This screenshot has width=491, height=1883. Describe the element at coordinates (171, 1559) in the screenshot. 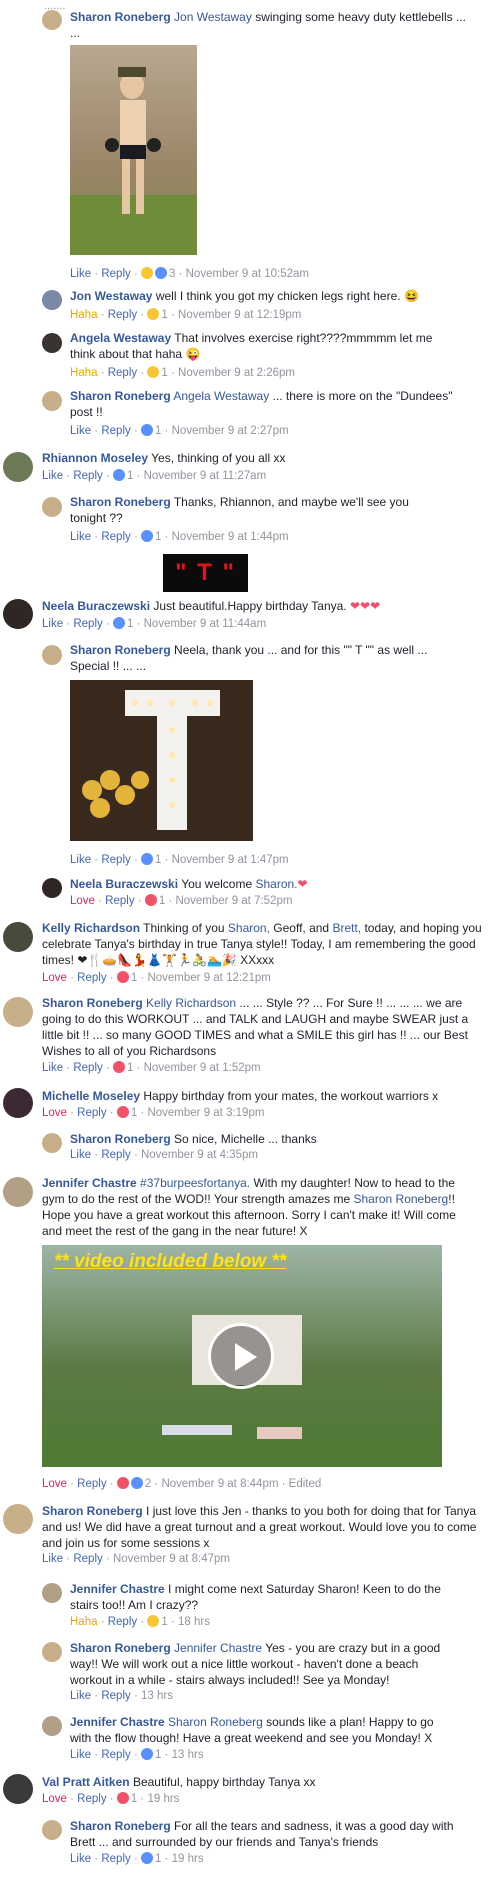

I see `timestamp: November 9 at 8:47pm` at that location.